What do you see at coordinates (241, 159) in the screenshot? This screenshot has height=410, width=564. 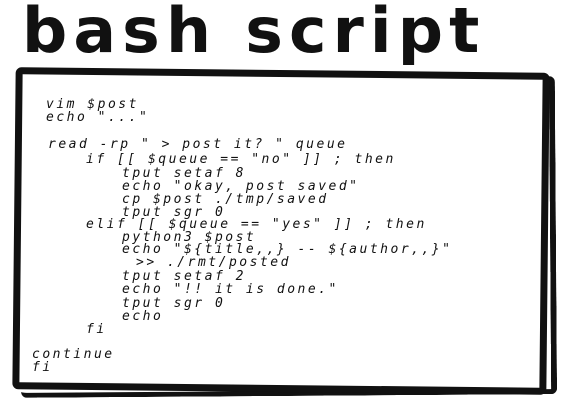 I see `code-line: if [[ $queue == "no" ]] ; then` at bounding box center [241, 159].